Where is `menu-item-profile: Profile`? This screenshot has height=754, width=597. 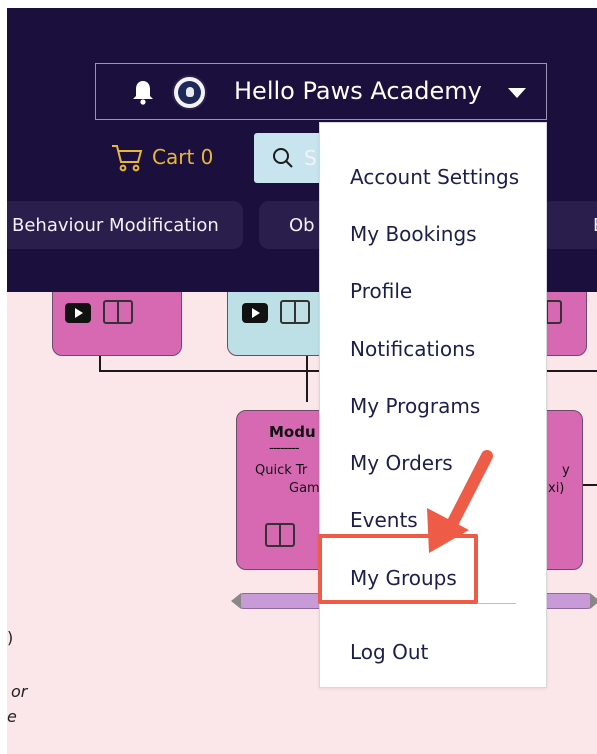 menu-item-profile: Profile is located at coordinates (381, 291).